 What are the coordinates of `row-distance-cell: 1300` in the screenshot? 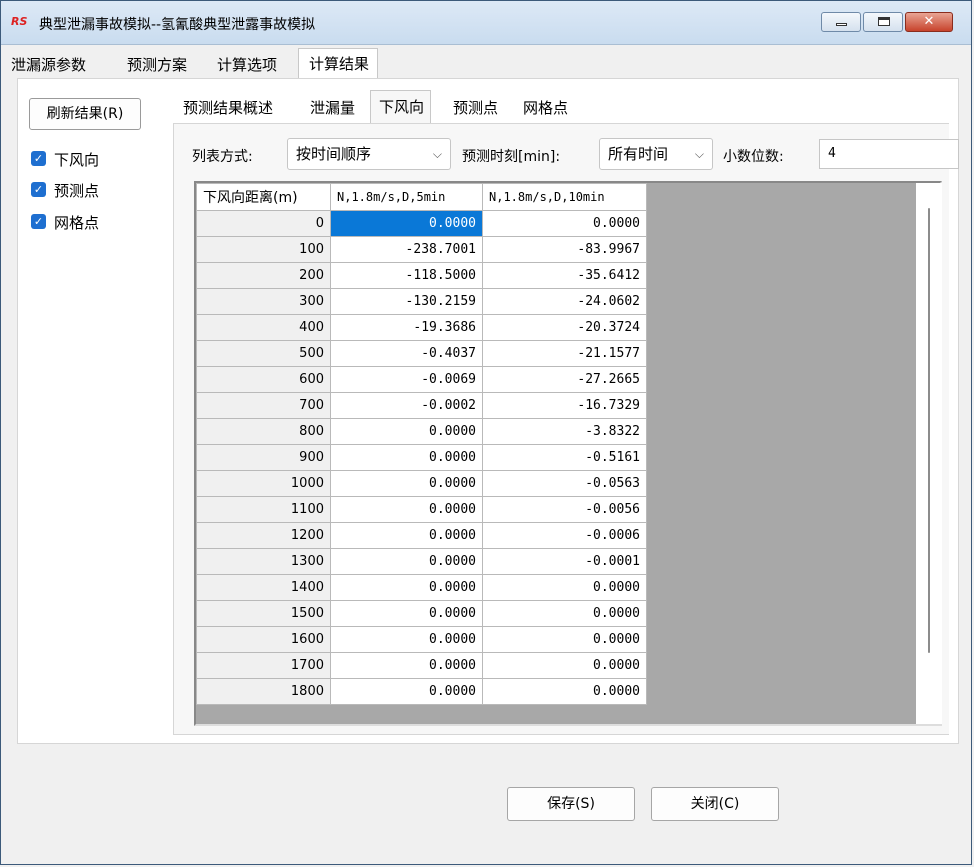 It's located at (263, 561).